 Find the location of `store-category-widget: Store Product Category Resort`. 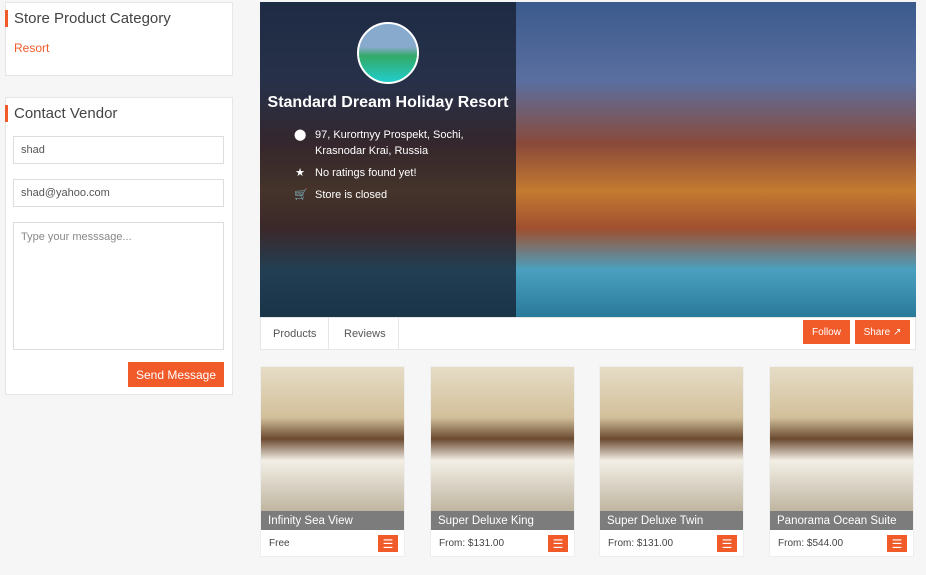

store-category-widget: Store Product Category Resort is located at coordinates (119, 39).